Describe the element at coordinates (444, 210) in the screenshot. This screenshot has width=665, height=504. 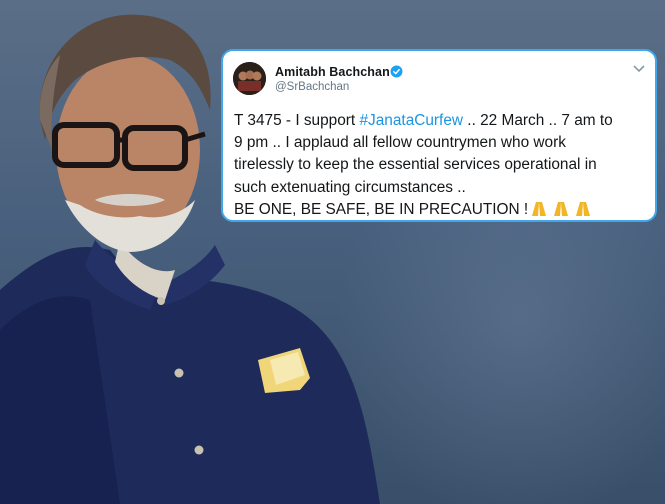
I see `tweet-line-5: BE ONE, BE SAFE, BE IN PRECAUTION !` at that location.